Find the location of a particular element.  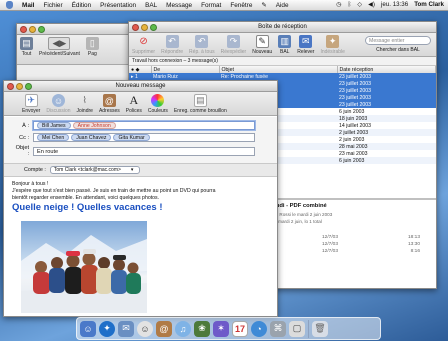

cc-chip: Gita Kumar is located at coordinates (131, 137).